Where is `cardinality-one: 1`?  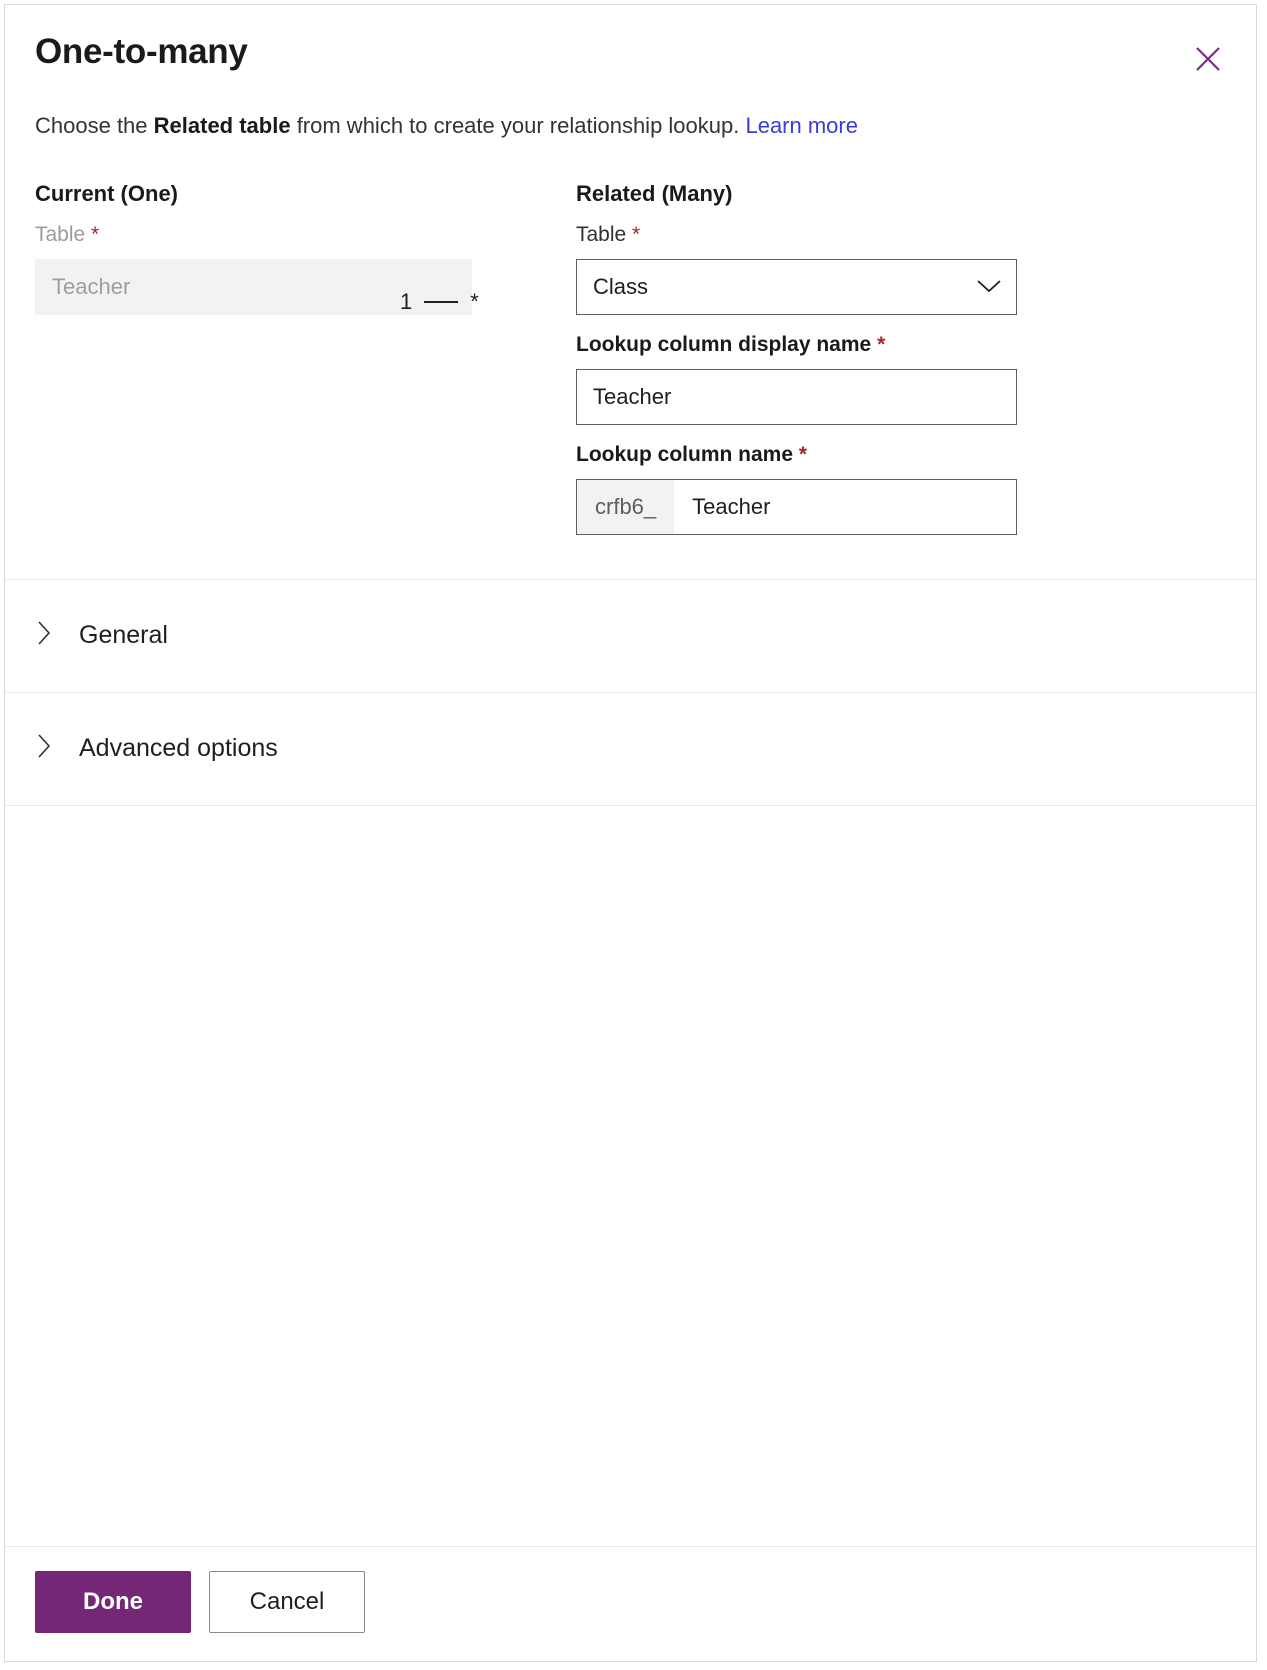 cardinality-one: 1 is located at coordinates (406, 301).